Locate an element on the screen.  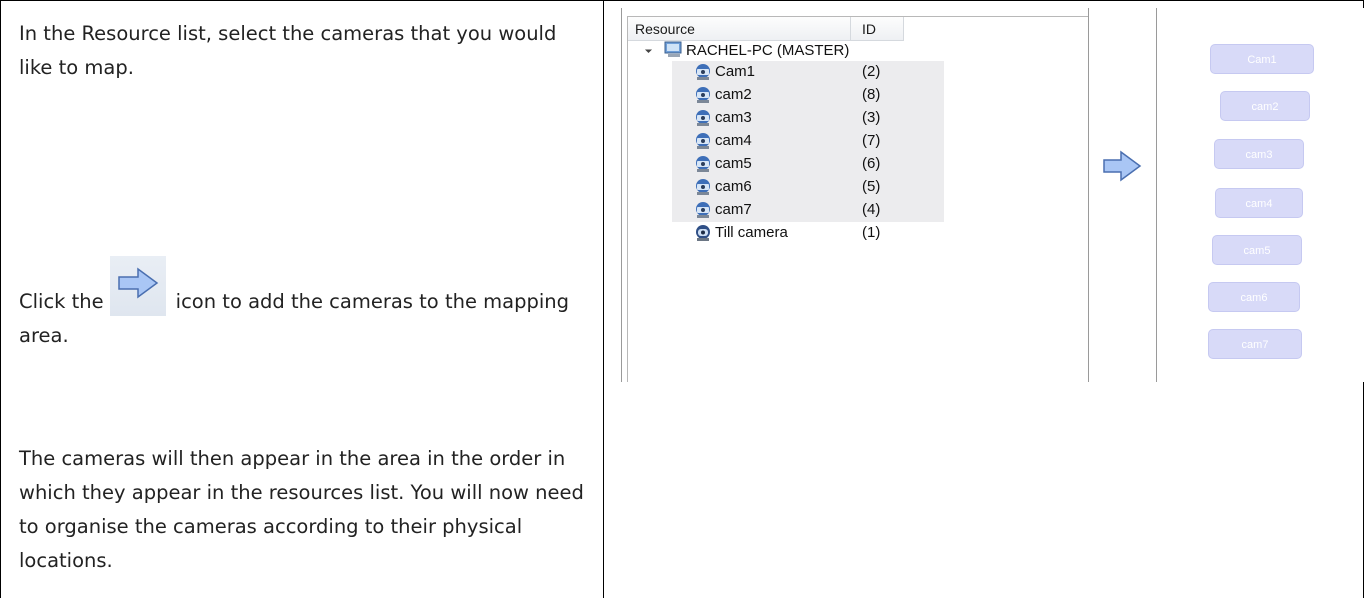
mapped-camera-button: cam5 is located at coordinates (1257, 250).